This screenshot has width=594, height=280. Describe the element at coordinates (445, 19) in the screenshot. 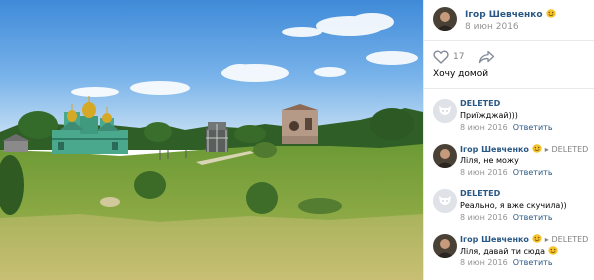

I see `author-avatar` at that location.